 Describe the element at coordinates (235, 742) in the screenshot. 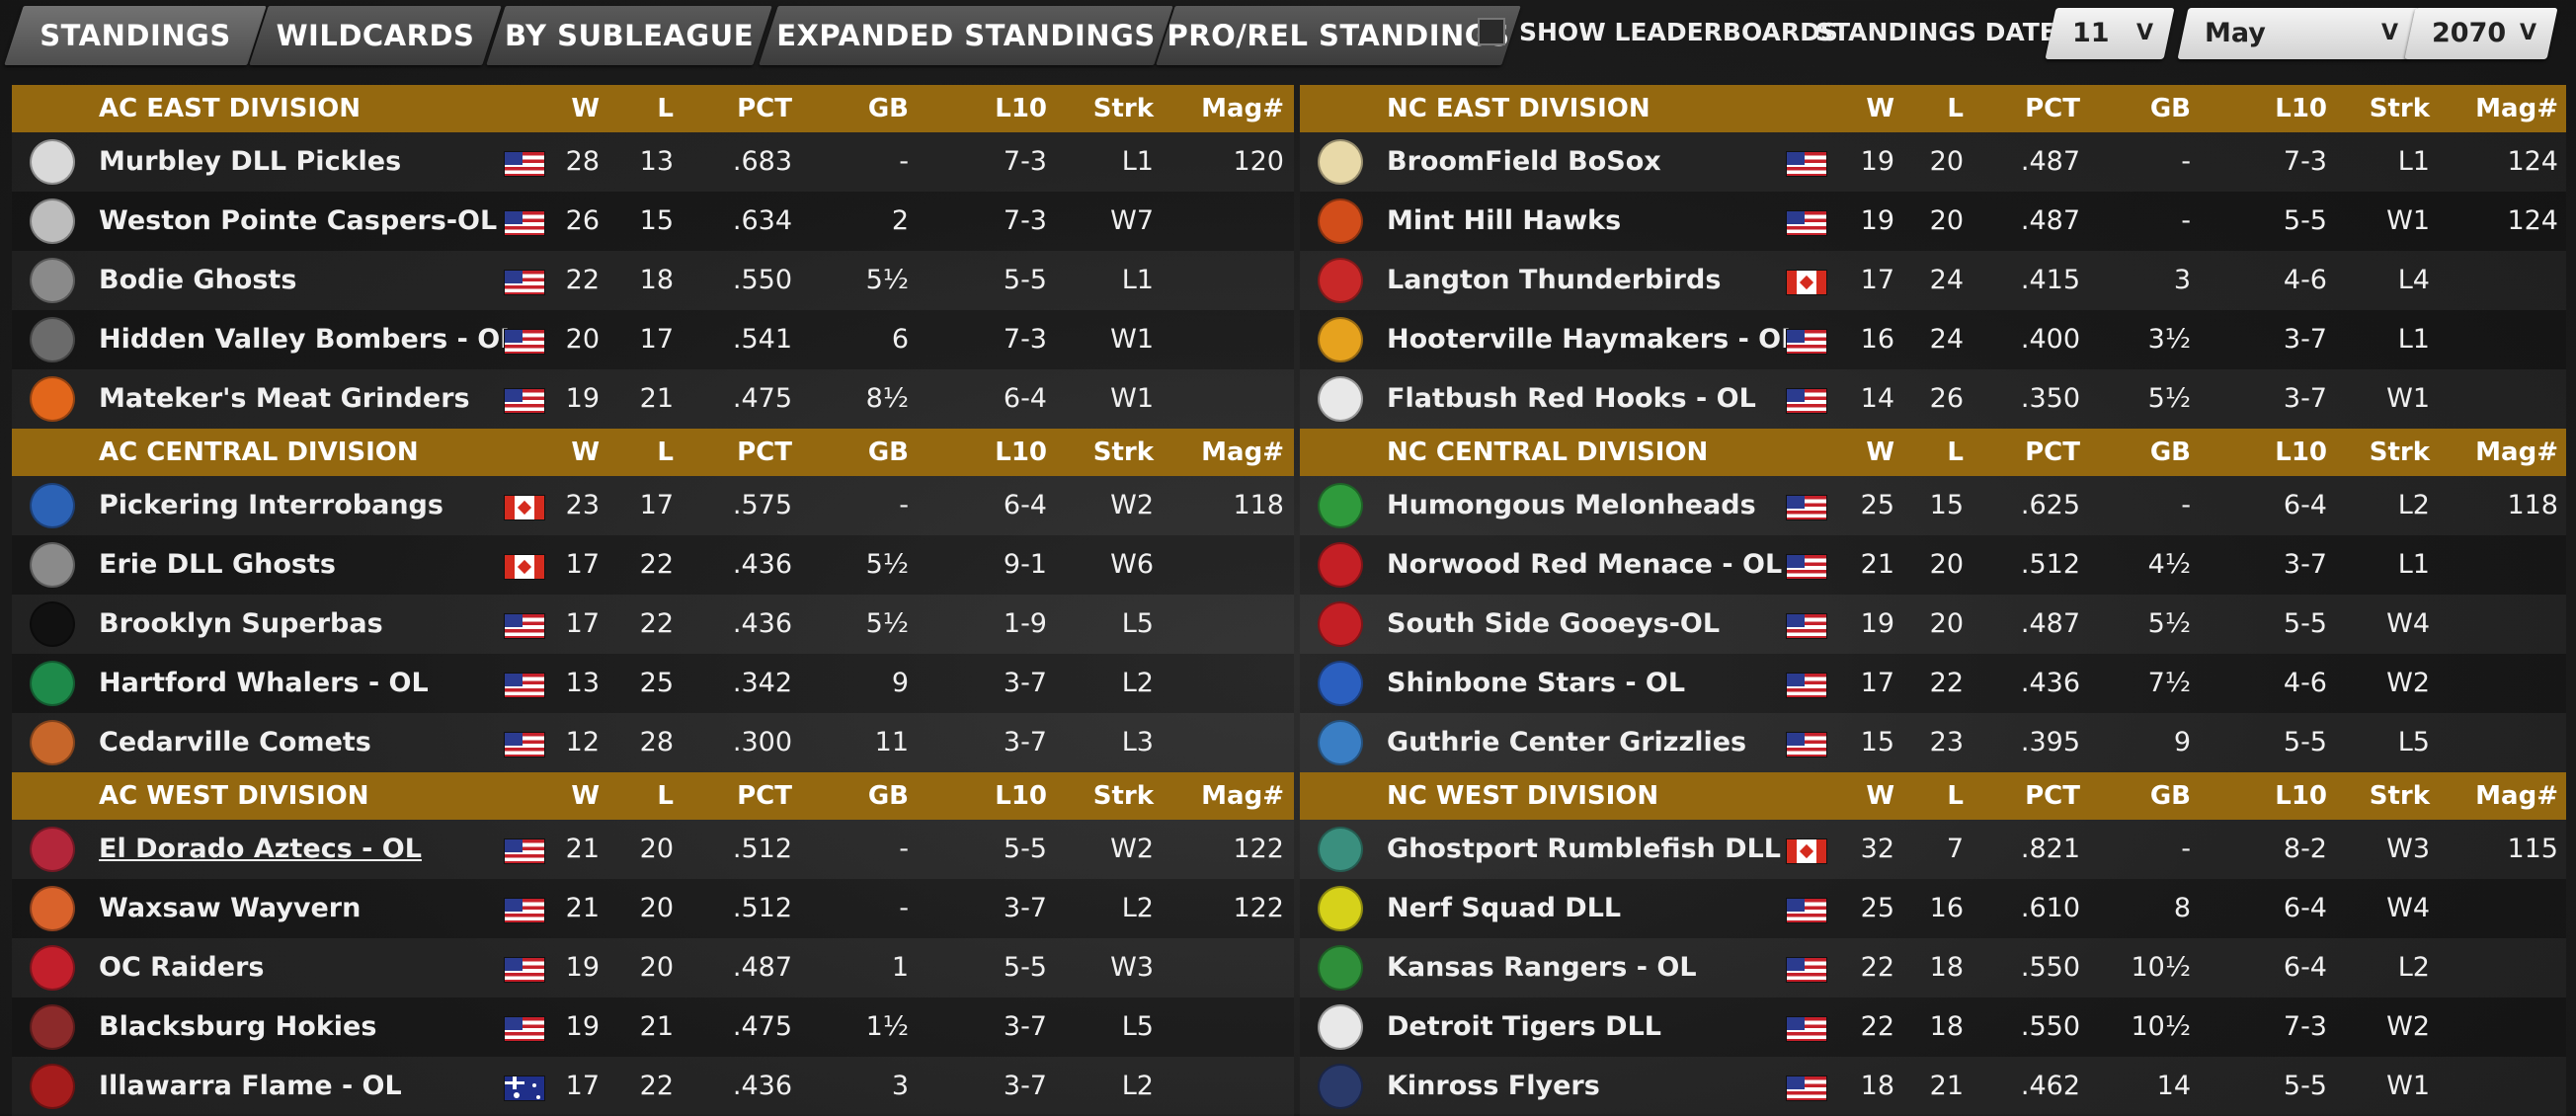

I see `team-name-link: Cedarville Comets` at that location.